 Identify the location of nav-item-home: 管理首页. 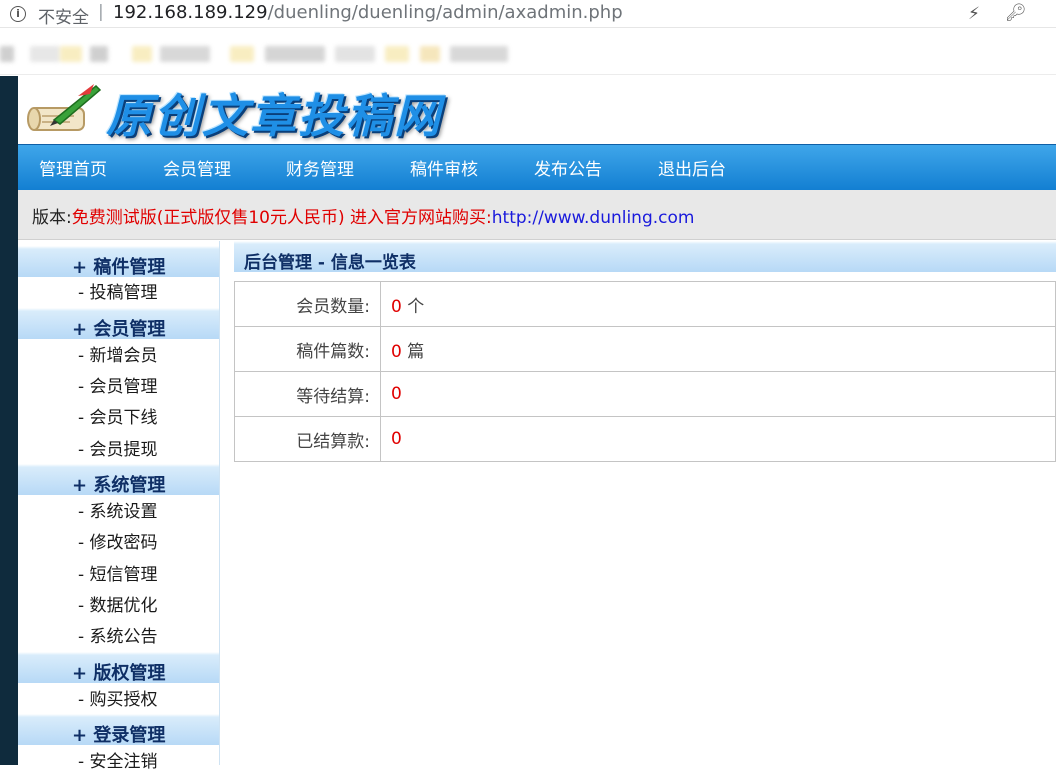
(73, 167).